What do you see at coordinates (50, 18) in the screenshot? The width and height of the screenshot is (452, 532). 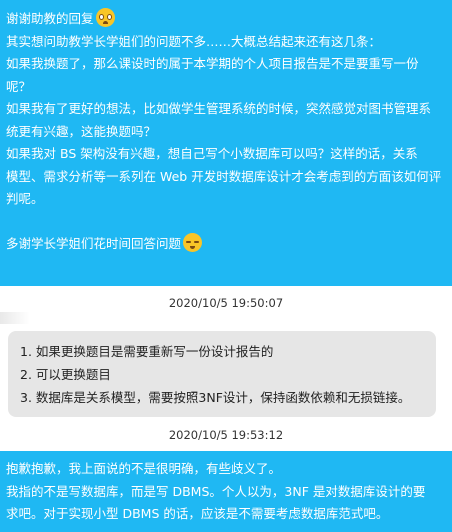 I see `greeting-text: 谢谢助教的回复` at bounding box center [50, 18].